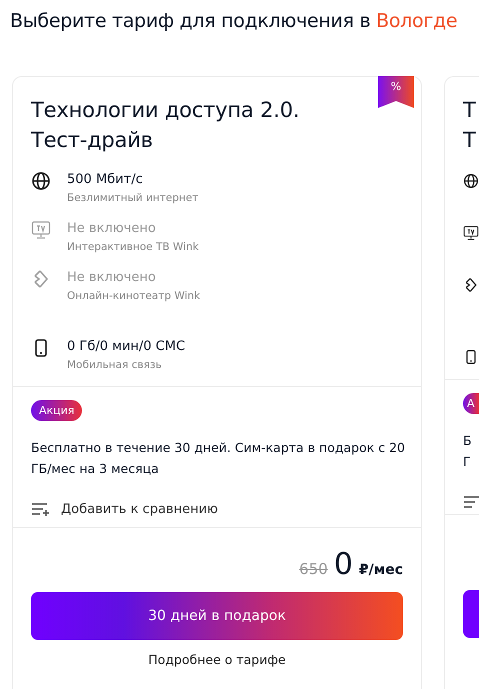  I want to click on price: 0, so click(343, 565).